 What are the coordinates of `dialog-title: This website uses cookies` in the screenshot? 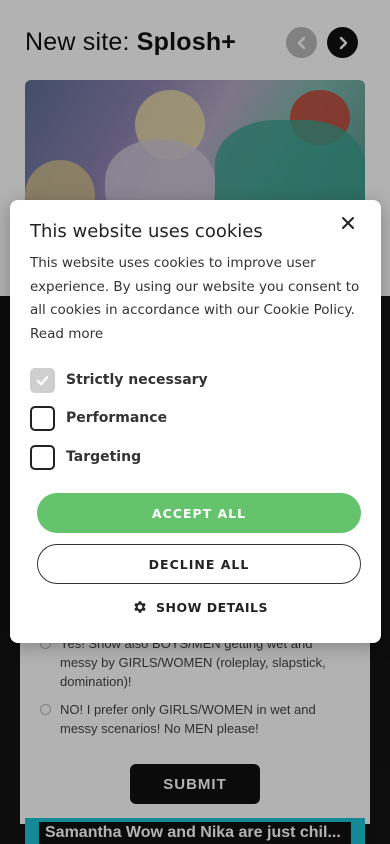 It's located at (146, 231).